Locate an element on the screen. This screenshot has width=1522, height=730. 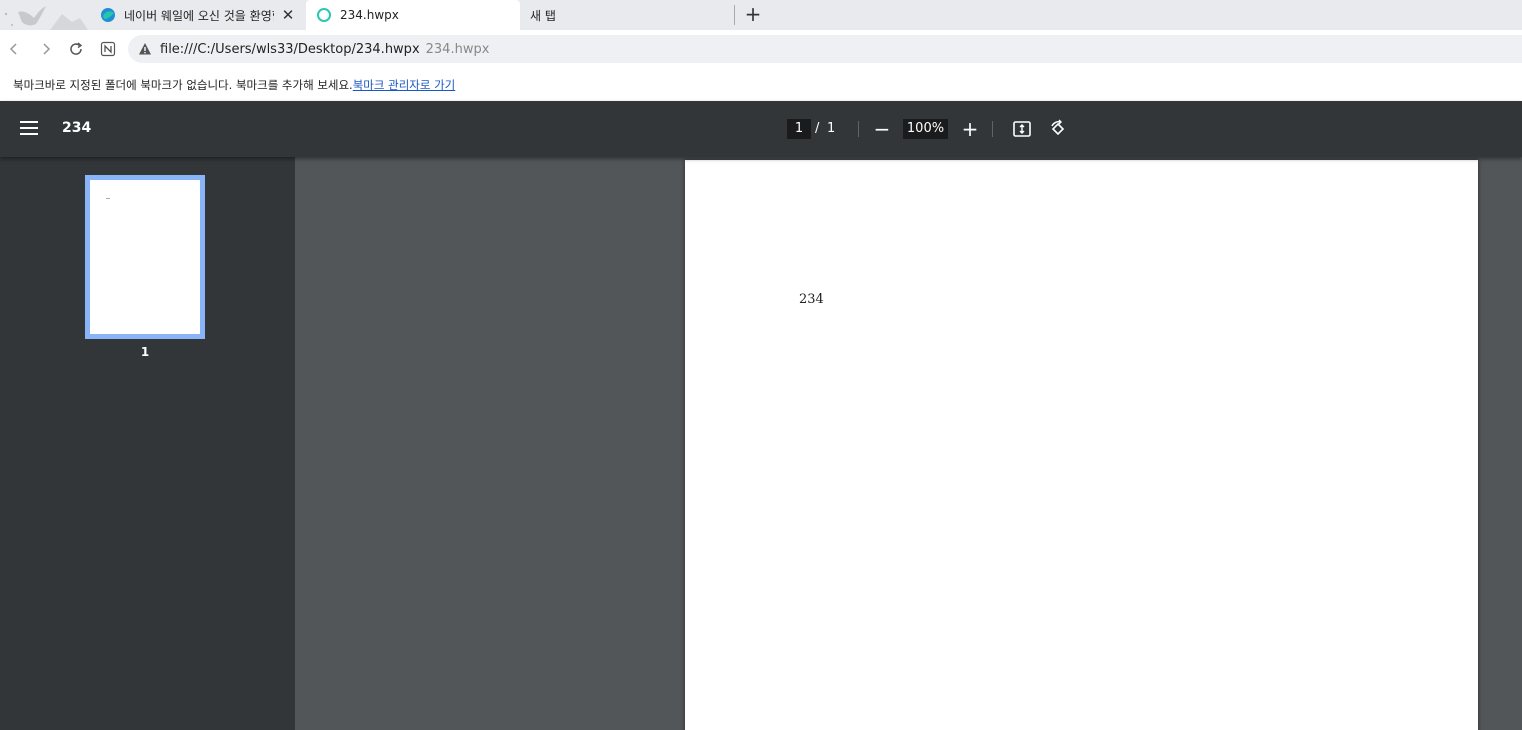
close-tab-icon: ✕ is located at coordinates (288, 15).